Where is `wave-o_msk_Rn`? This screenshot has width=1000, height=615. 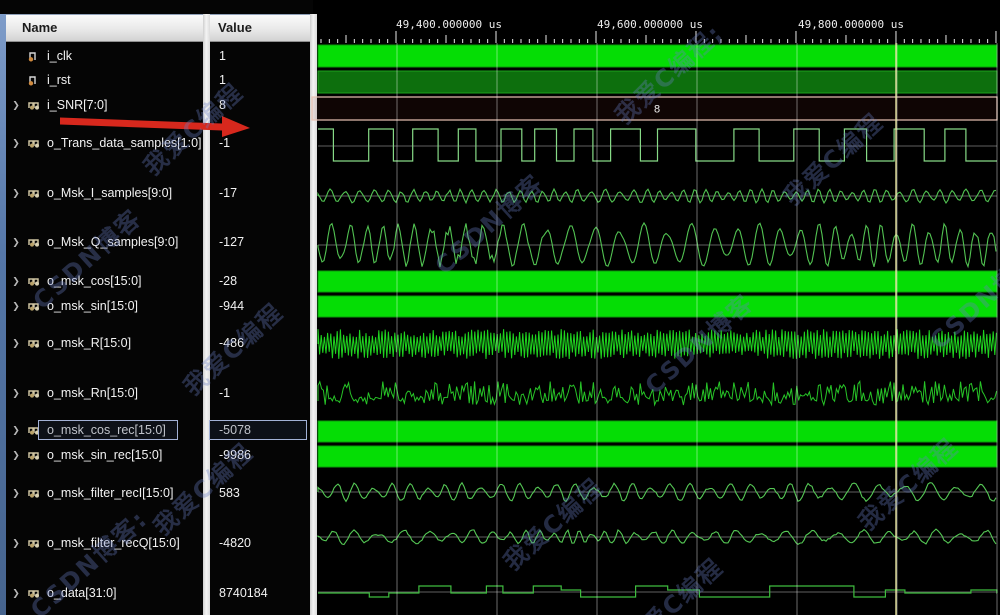
wave-o_msk_Rn is located at coordinates (657, 393).